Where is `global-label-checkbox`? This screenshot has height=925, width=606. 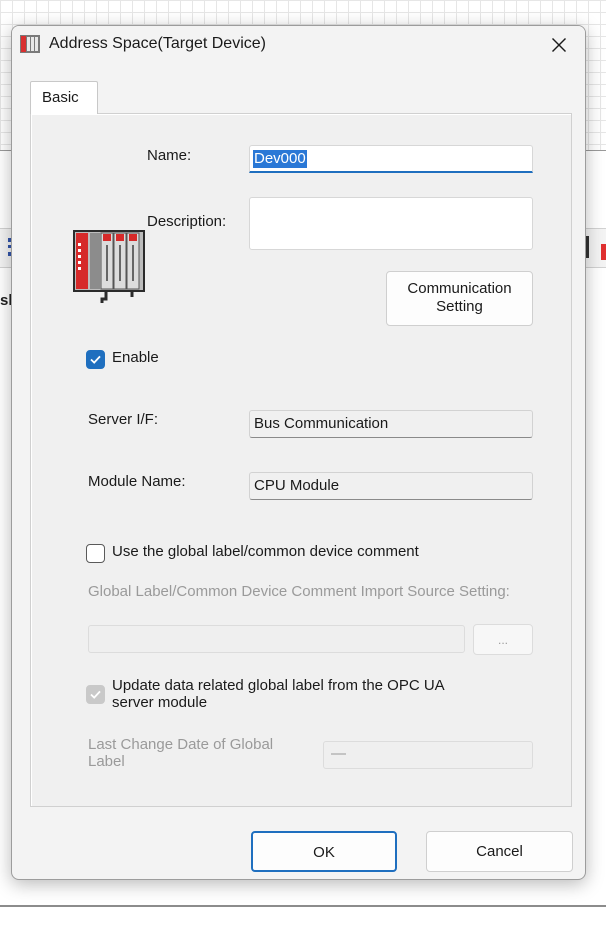 global-label-checkbox is located at coordinates (95, 553).